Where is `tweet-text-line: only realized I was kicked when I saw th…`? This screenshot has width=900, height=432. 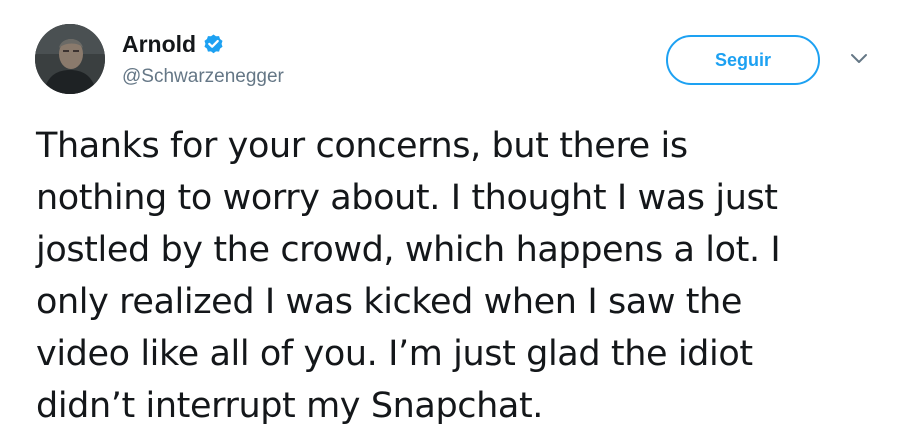 tweet-text-line: only realized I was kicked when I saw th… is located at coordinates (389, 302).